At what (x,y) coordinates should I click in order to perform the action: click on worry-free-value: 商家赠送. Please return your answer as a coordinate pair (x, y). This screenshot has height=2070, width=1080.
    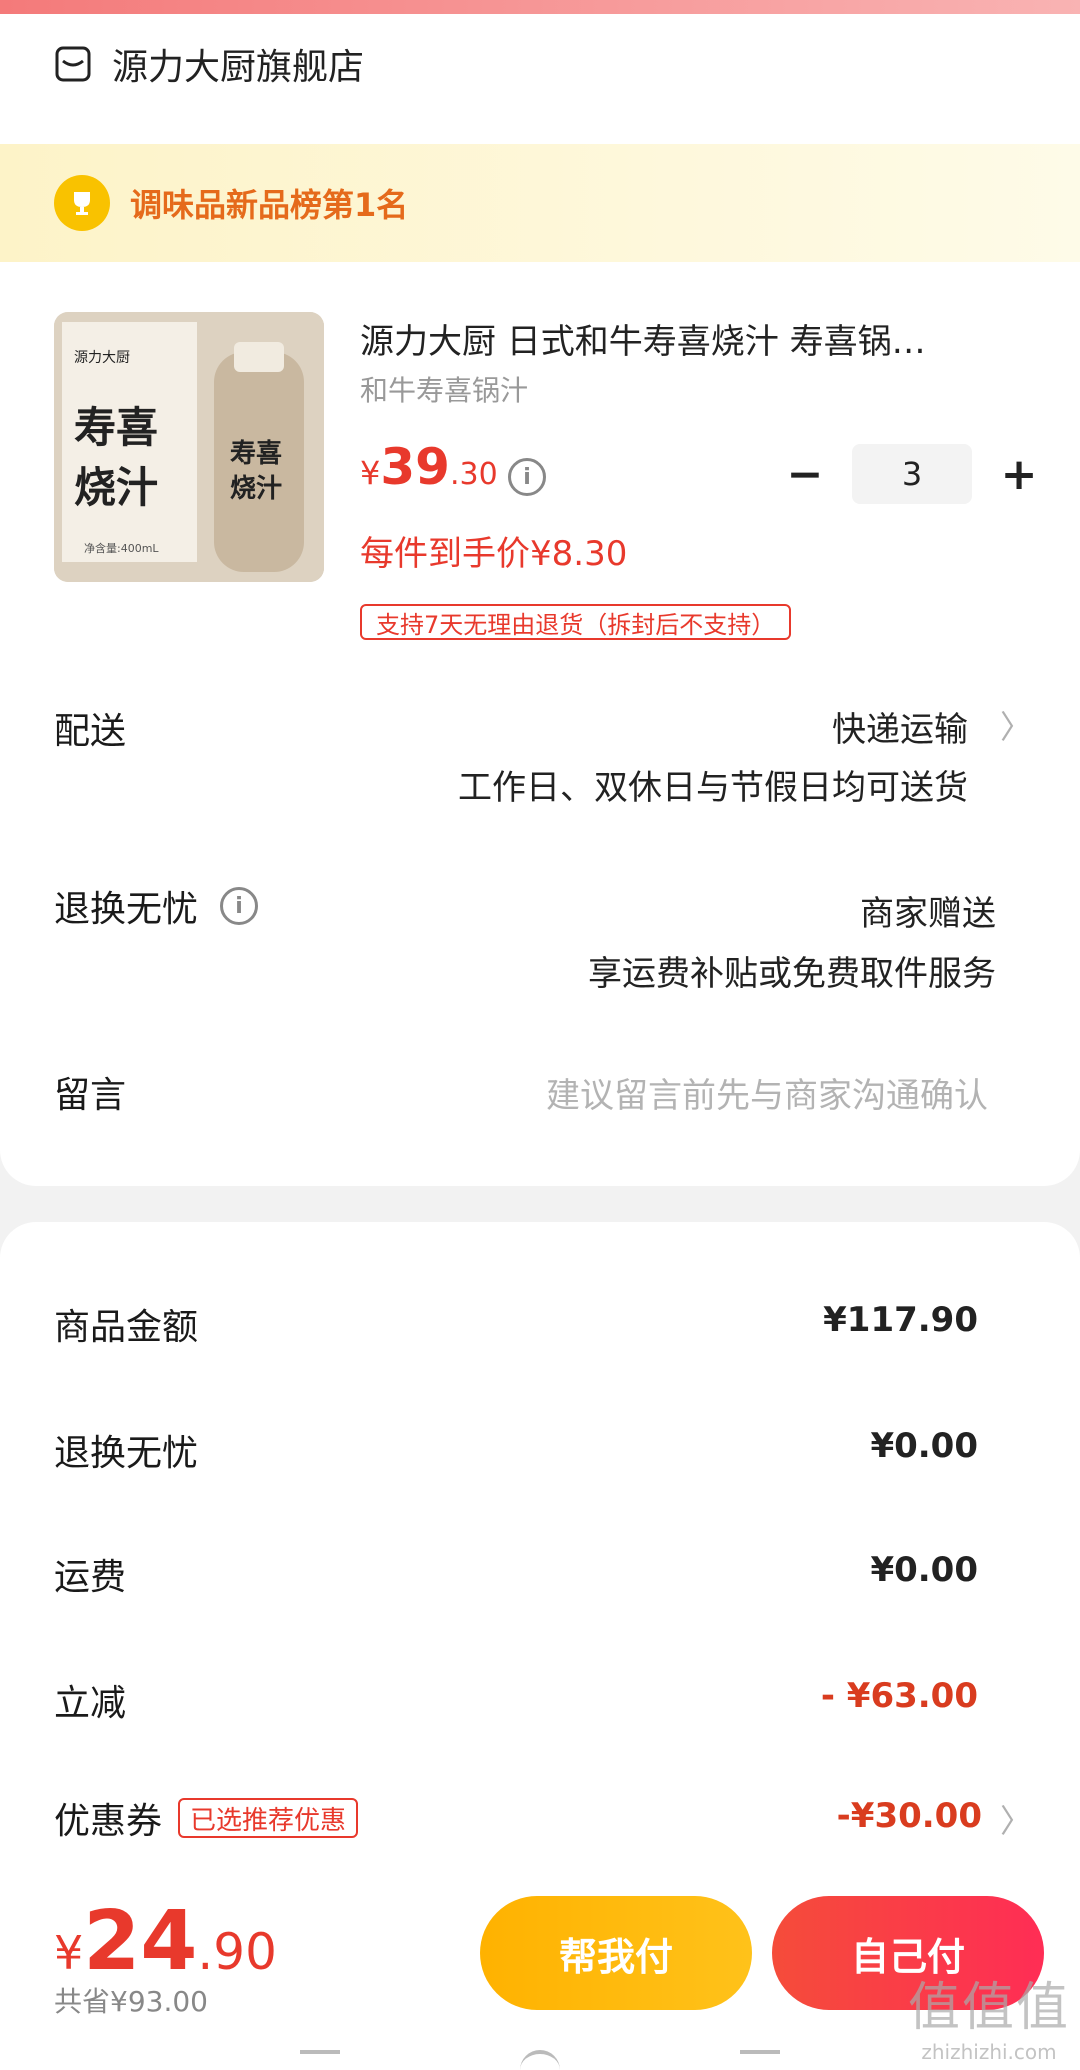
    Looking at the image, I should click on (928, 914).